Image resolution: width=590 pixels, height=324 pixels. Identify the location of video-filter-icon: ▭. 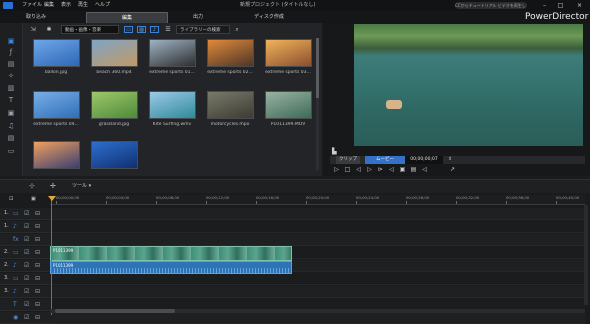
(128, 29).